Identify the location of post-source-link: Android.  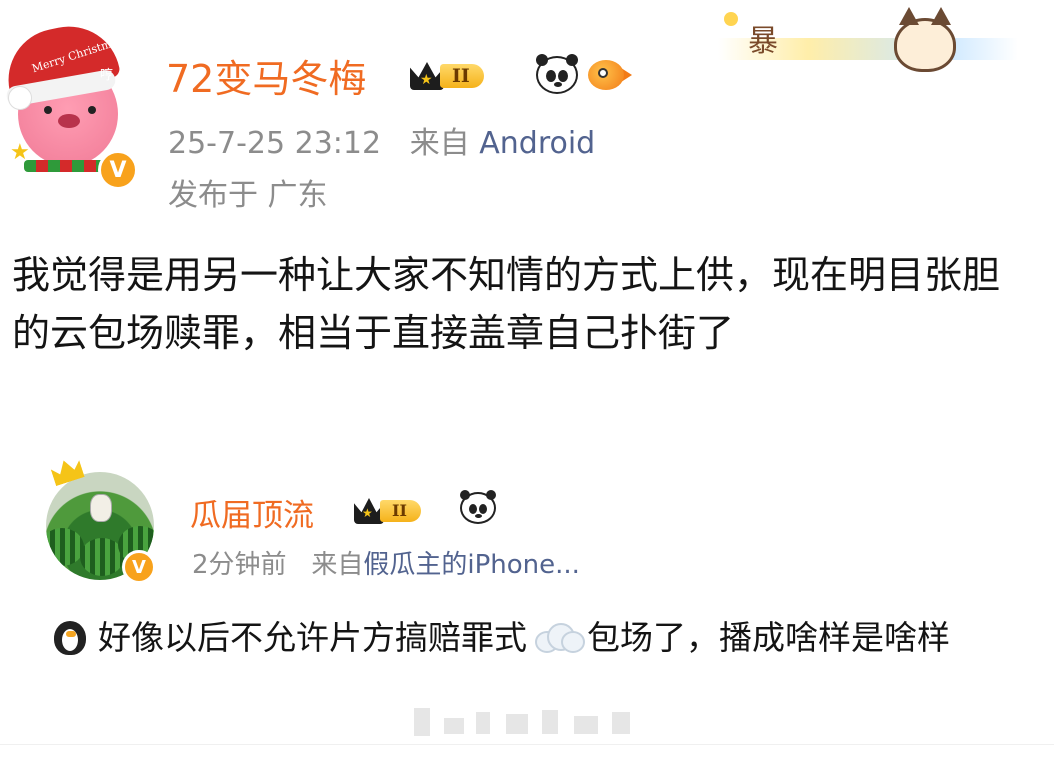
(537, 143).